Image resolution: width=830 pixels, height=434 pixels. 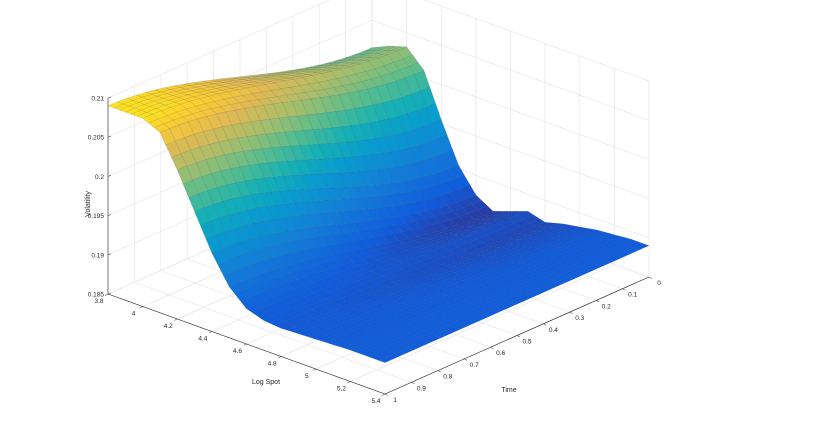 I want to click on y-tick-label: 0.9, so click(x=421, y=388).